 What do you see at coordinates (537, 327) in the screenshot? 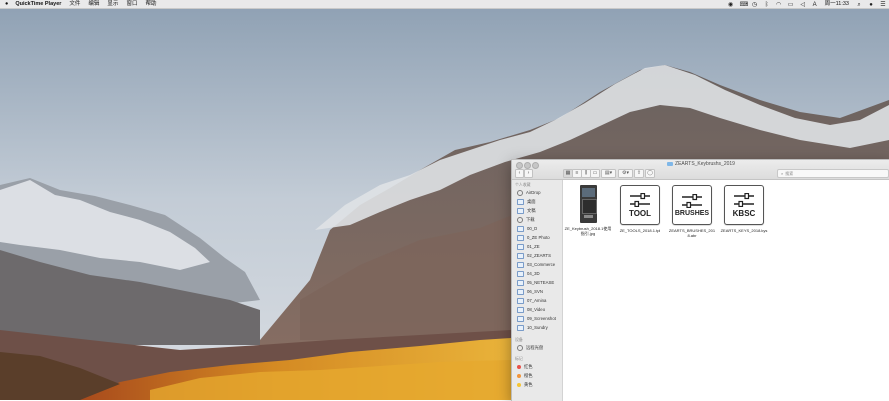
I see `sidebar-item-folder: 10_Sundry` at bounding box center [537, 327].